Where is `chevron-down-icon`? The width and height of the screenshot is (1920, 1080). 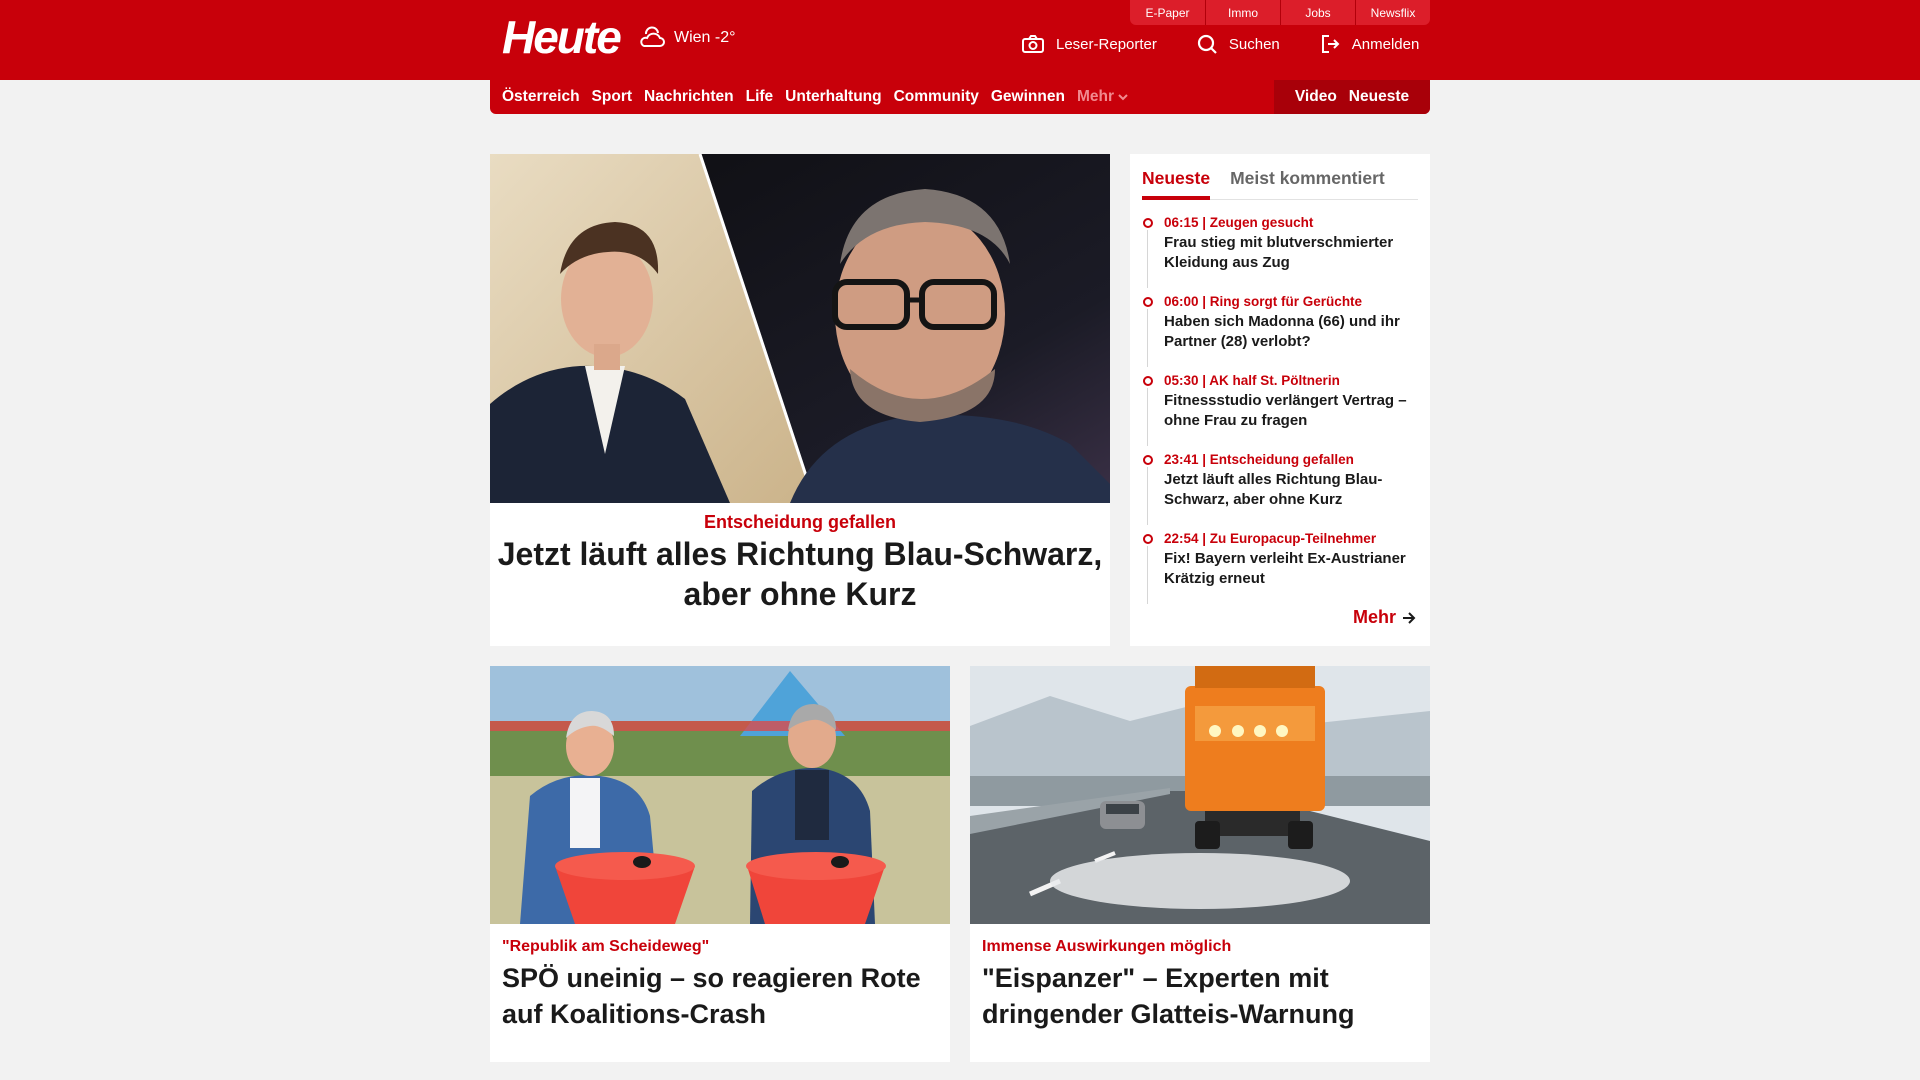
chevron-down-icon is located at coordinates (1123, 97).